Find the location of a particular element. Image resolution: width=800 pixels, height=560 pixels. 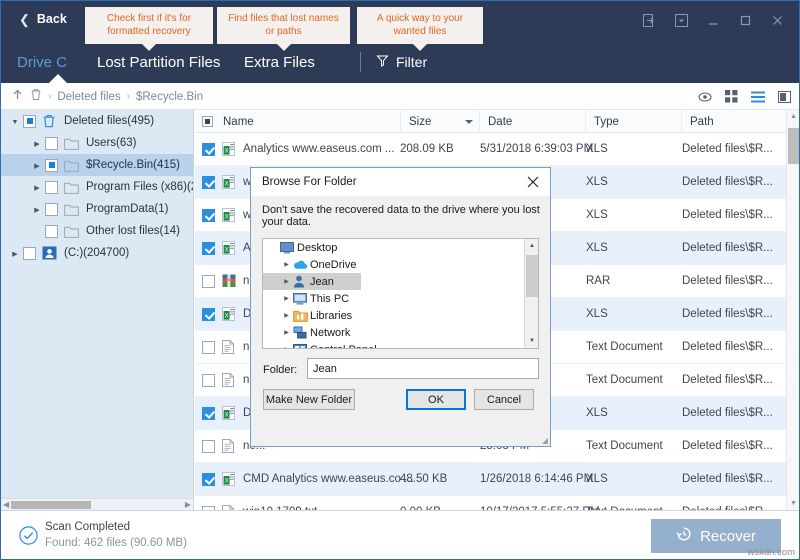

minimize-icon is located at coordinates (713, 20).